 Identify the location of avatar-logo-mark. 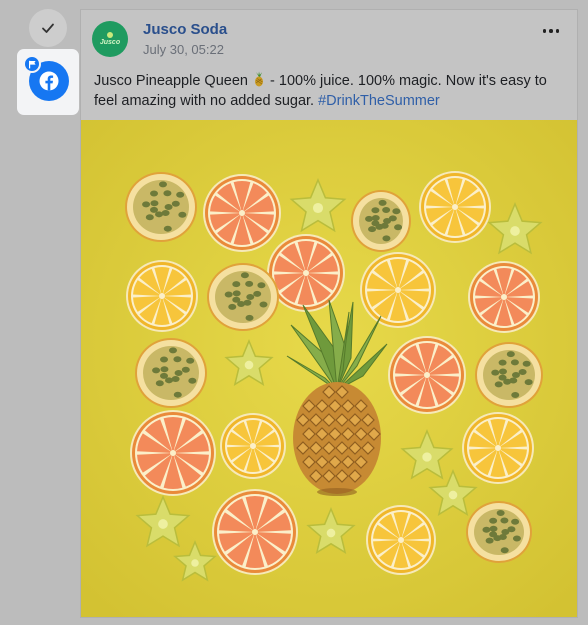
(110, 34).